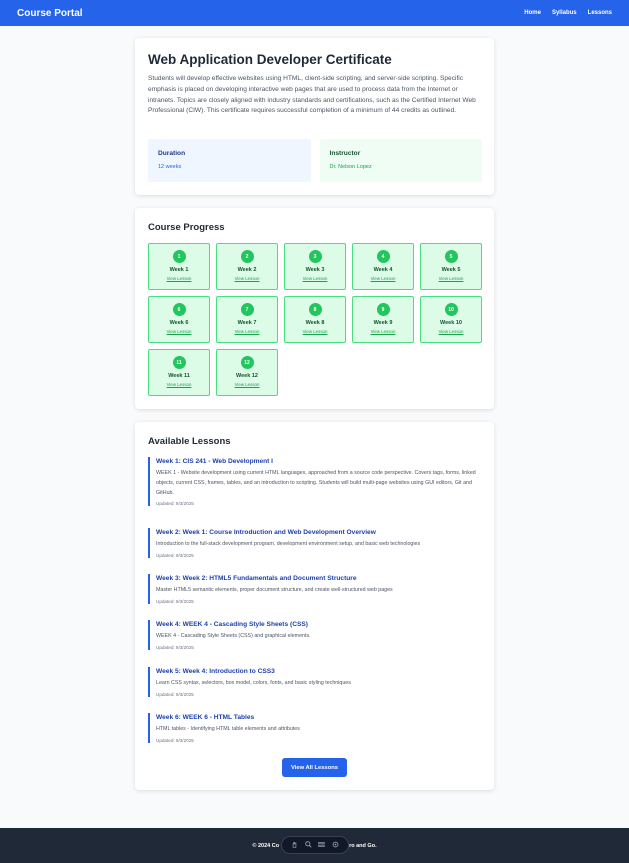 The height and width of the screenshot is (863, 629). Describe the element at coordinates (451, 309) in the screenshot. I see `week-number-badge: 10` at that location.